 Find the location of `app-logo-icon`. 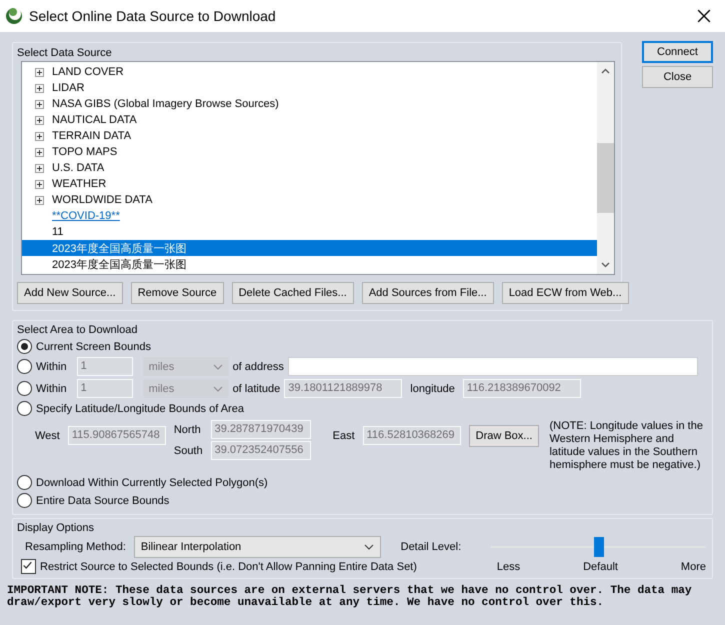

app-logo-icon is located at coordinates (14, 16).